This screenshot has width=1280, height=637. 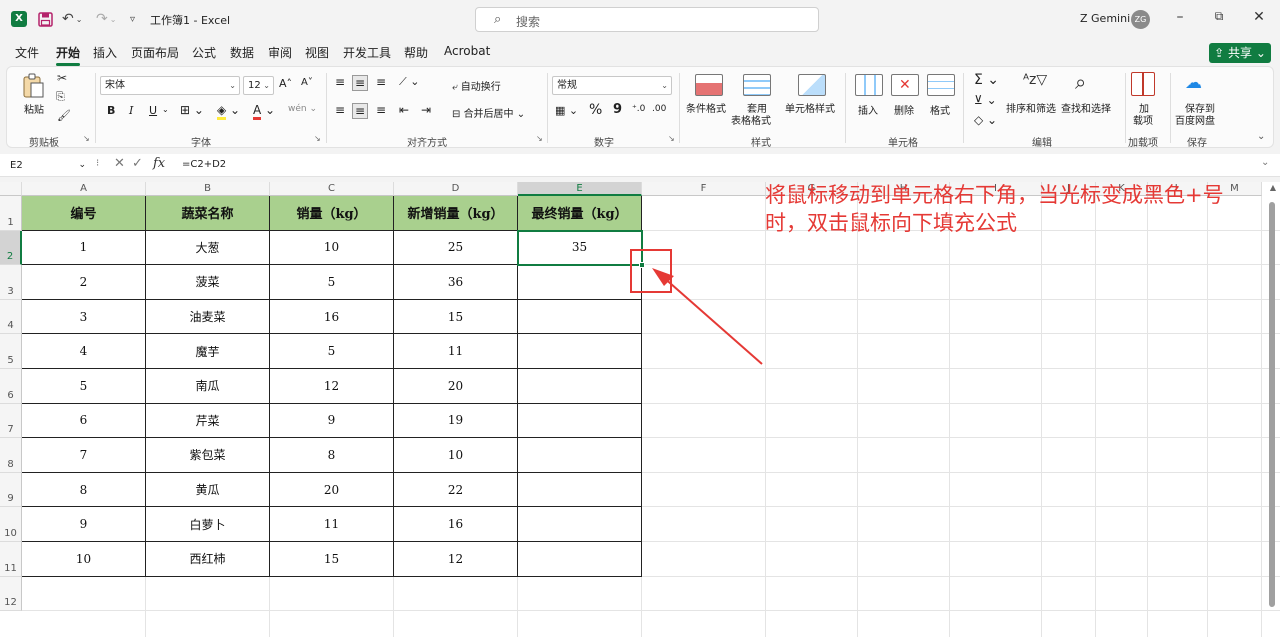 I want to click on table-cell: 南瓜, so click(x=208, y=386).